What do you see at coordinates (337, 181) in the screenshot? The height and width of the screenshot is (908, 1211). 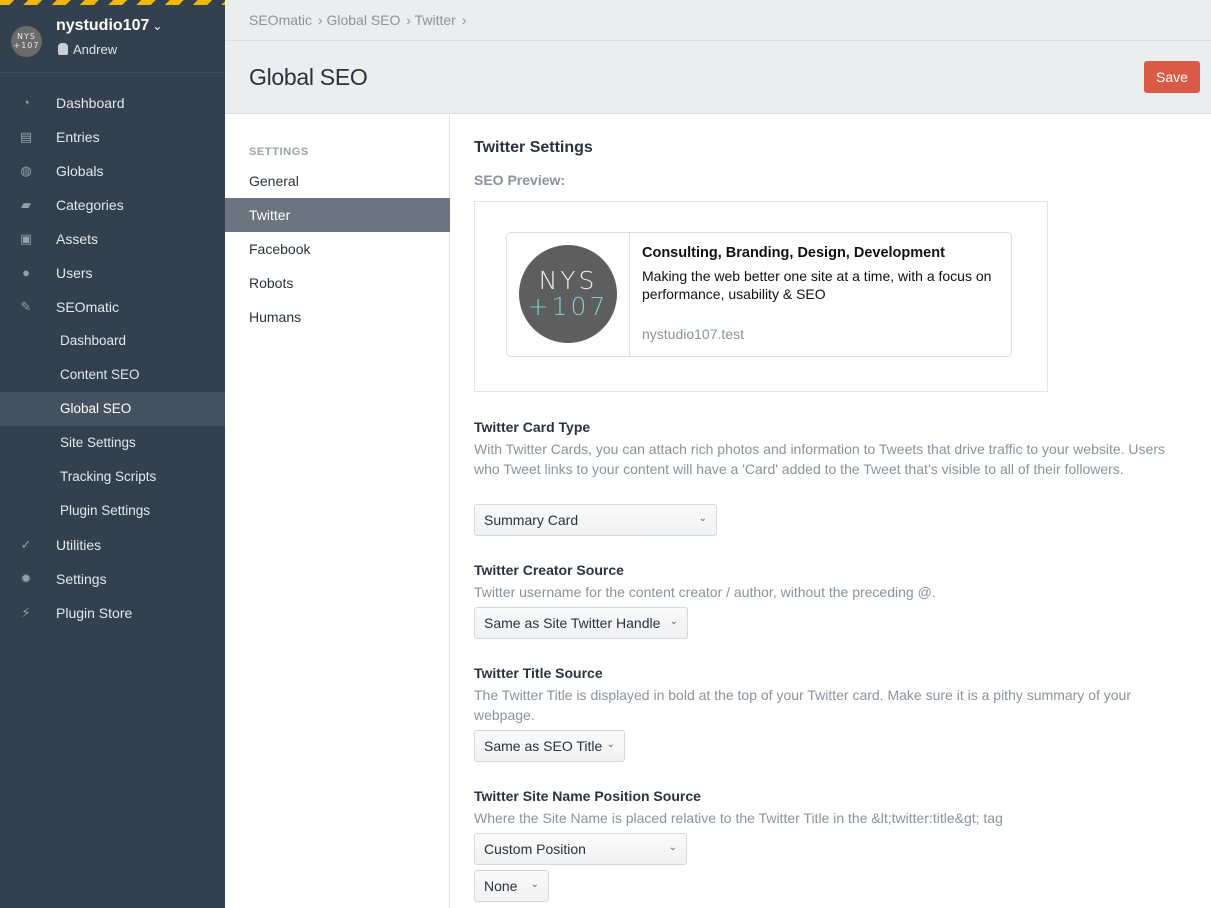 I see `tab-general: General` at bounding box center [337, 181].